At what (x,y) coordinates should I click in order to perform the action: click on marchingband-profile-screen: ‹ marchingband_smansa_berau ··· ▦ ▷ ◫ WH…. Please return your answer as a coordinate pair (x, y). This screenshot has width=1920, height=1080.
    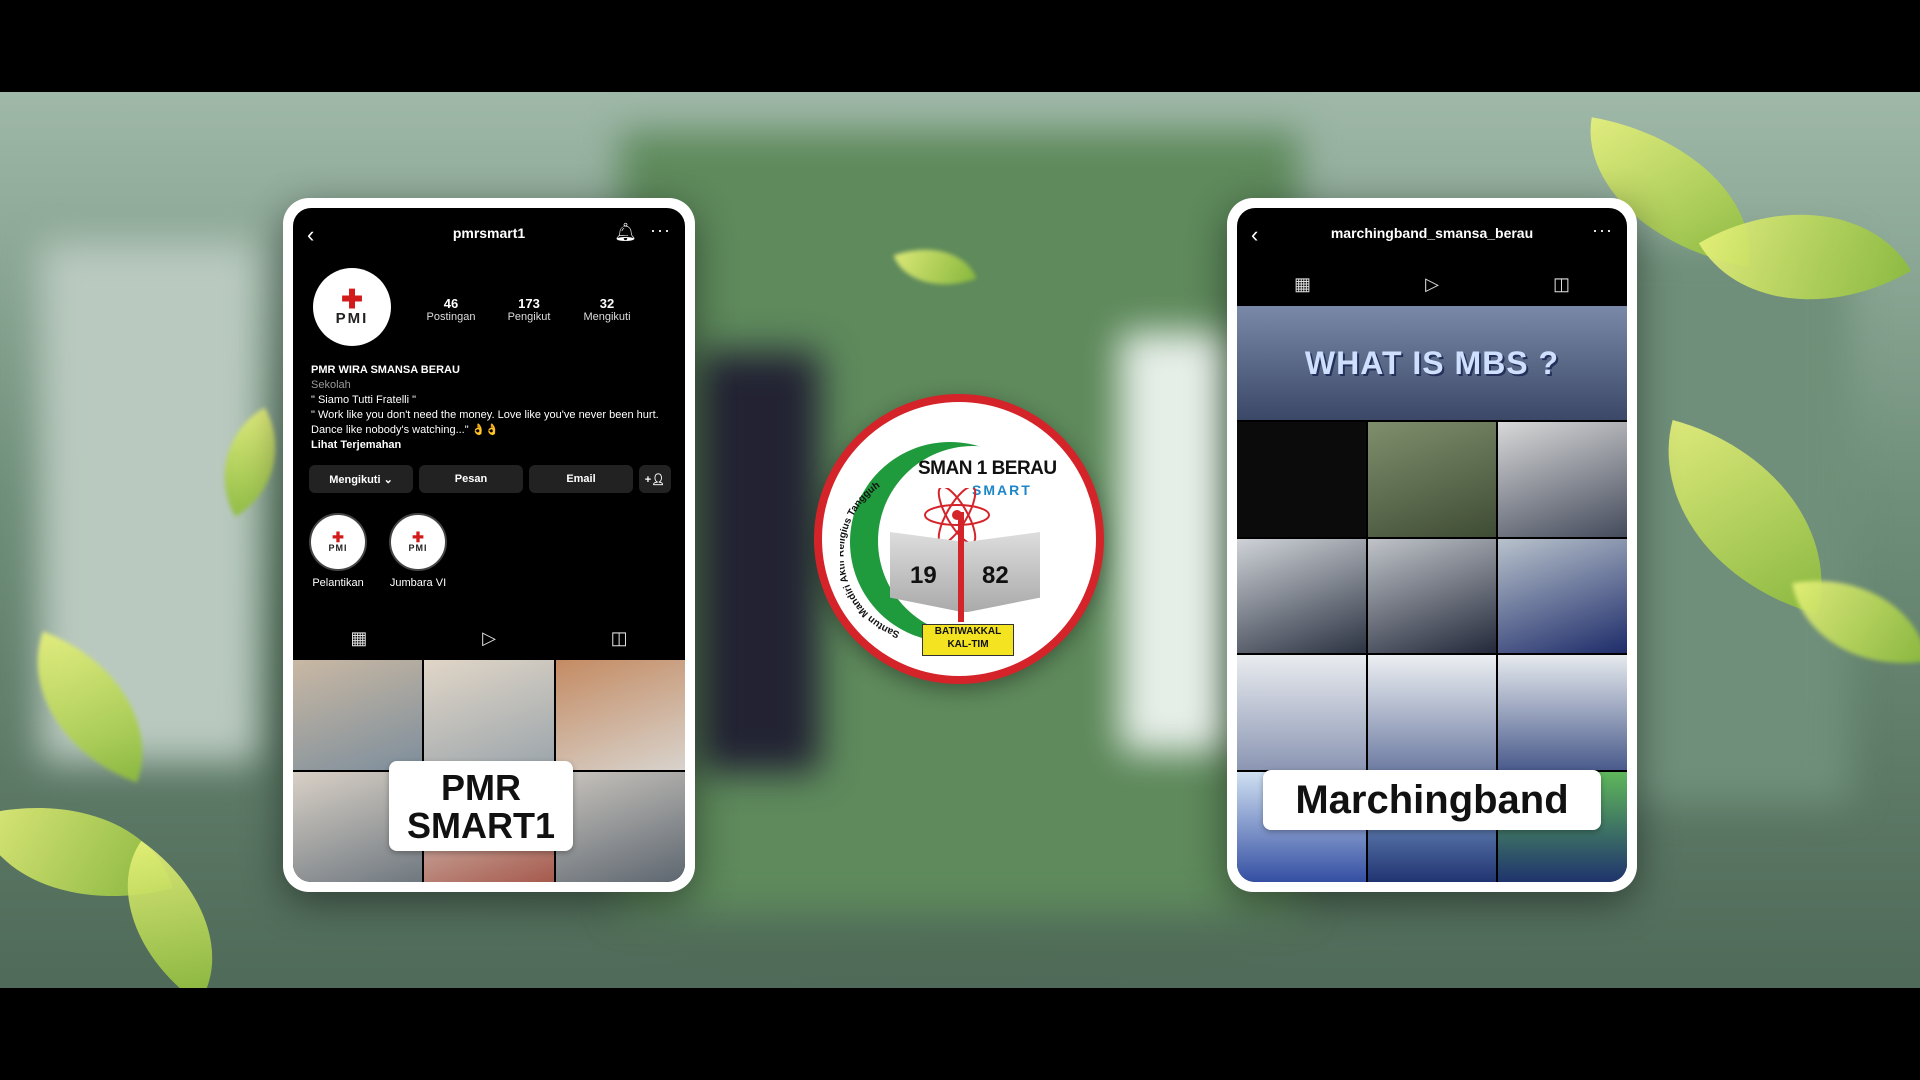
    Looking at the image, I should click on (1432, 545).